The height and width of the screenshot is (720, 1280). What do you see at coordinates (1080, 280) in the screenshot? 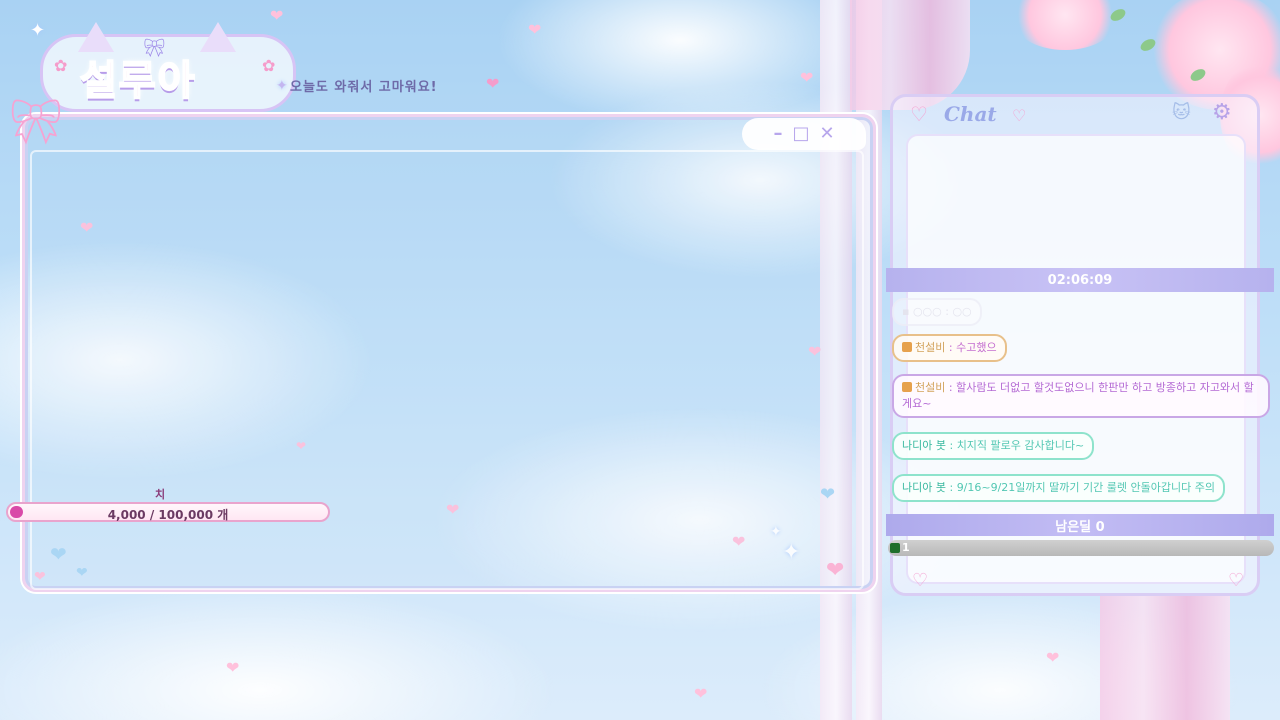
I see `stream-timer: 02:06:09` at bounding box center [1080, 280].